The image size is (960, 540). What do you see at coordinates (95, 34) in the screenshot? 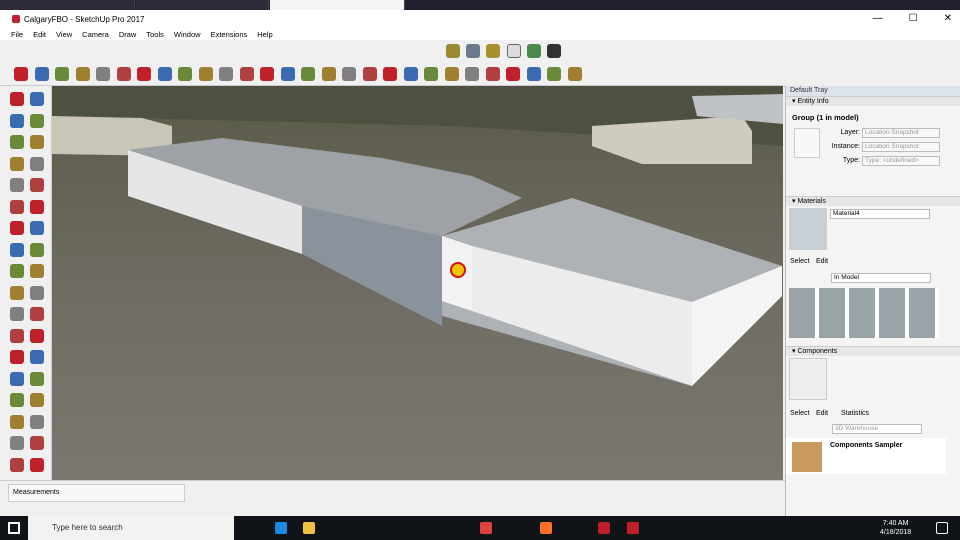
I see `menu-camera: Camera` at bounding box center [95, 34].